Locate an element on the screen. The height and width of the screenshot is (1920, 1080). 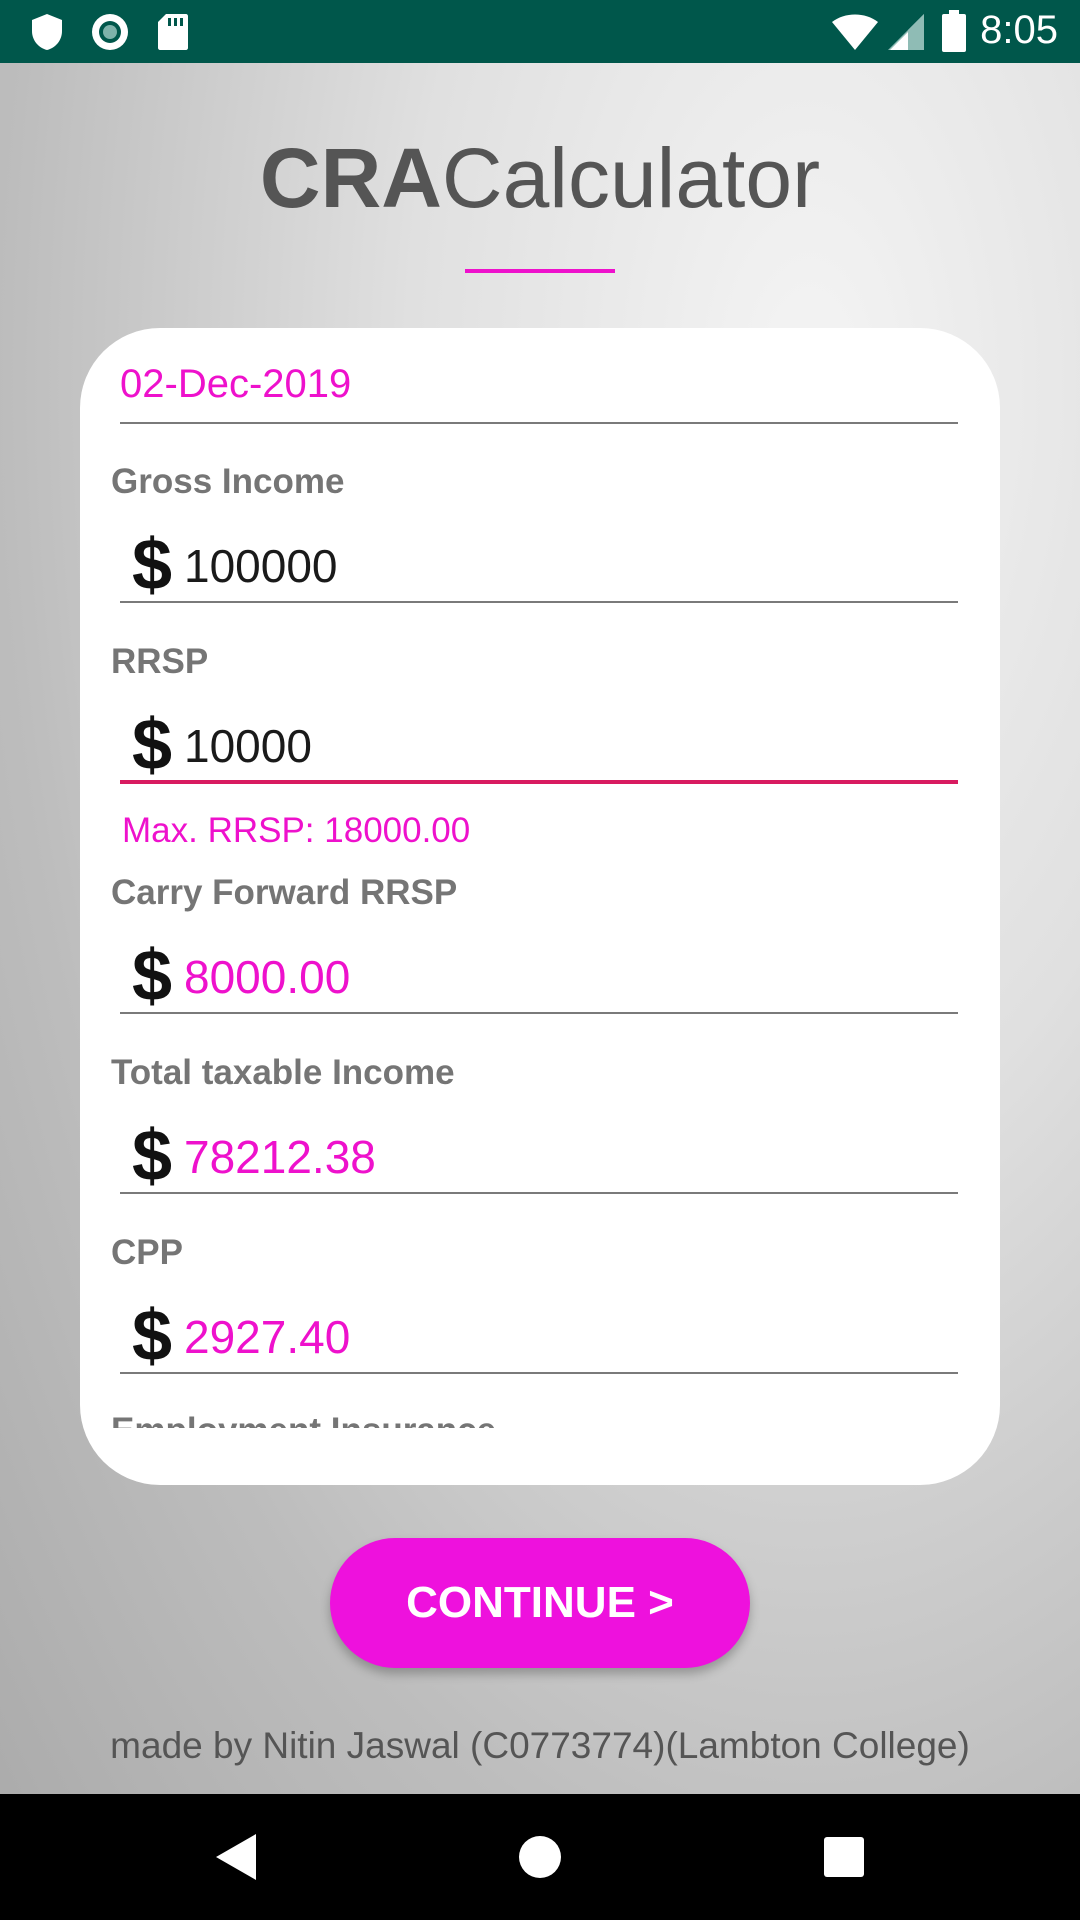
home-icon is located at coordinates (540, 1859).